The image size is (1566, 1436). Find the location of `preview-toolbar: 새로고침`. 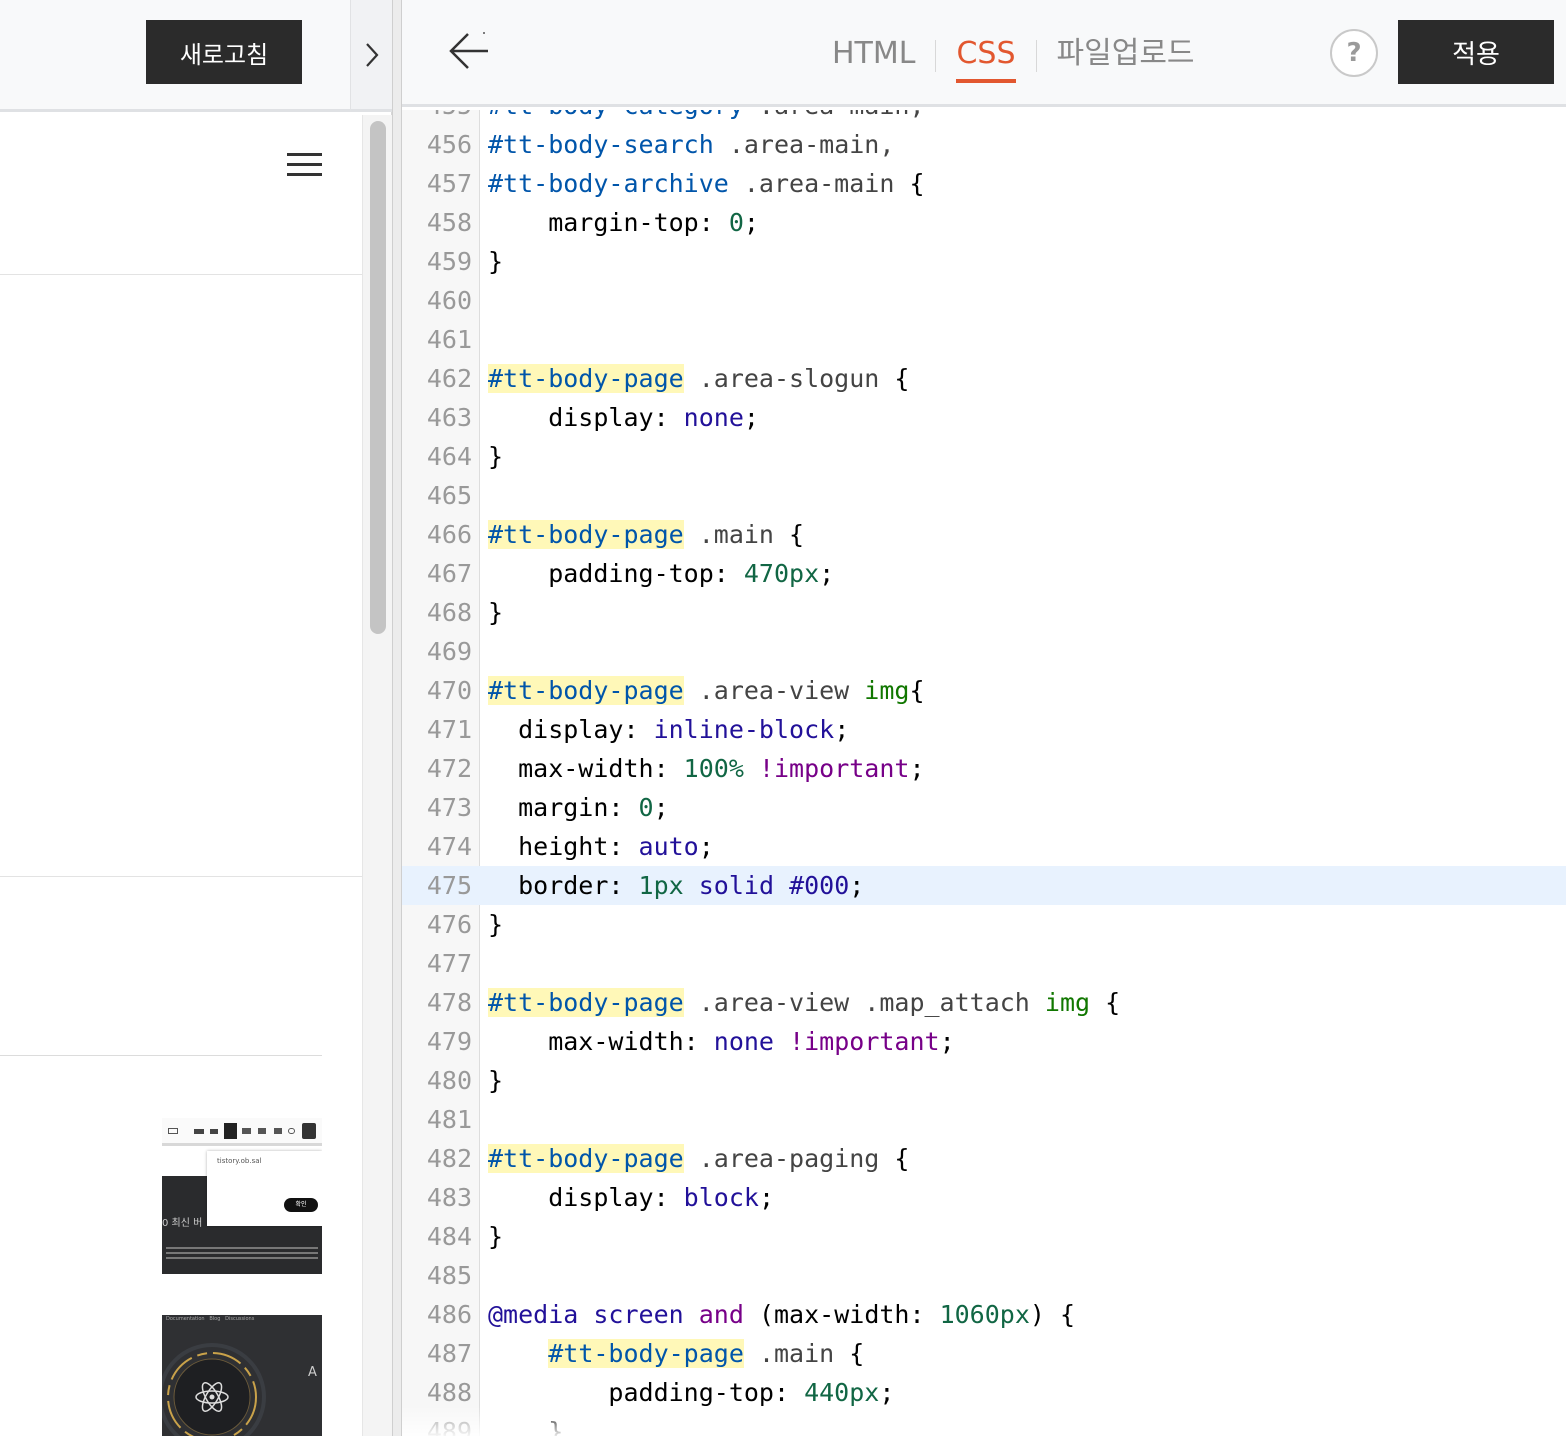

preview-toolbar: 새로고침 is located at coordinates (175, 56).